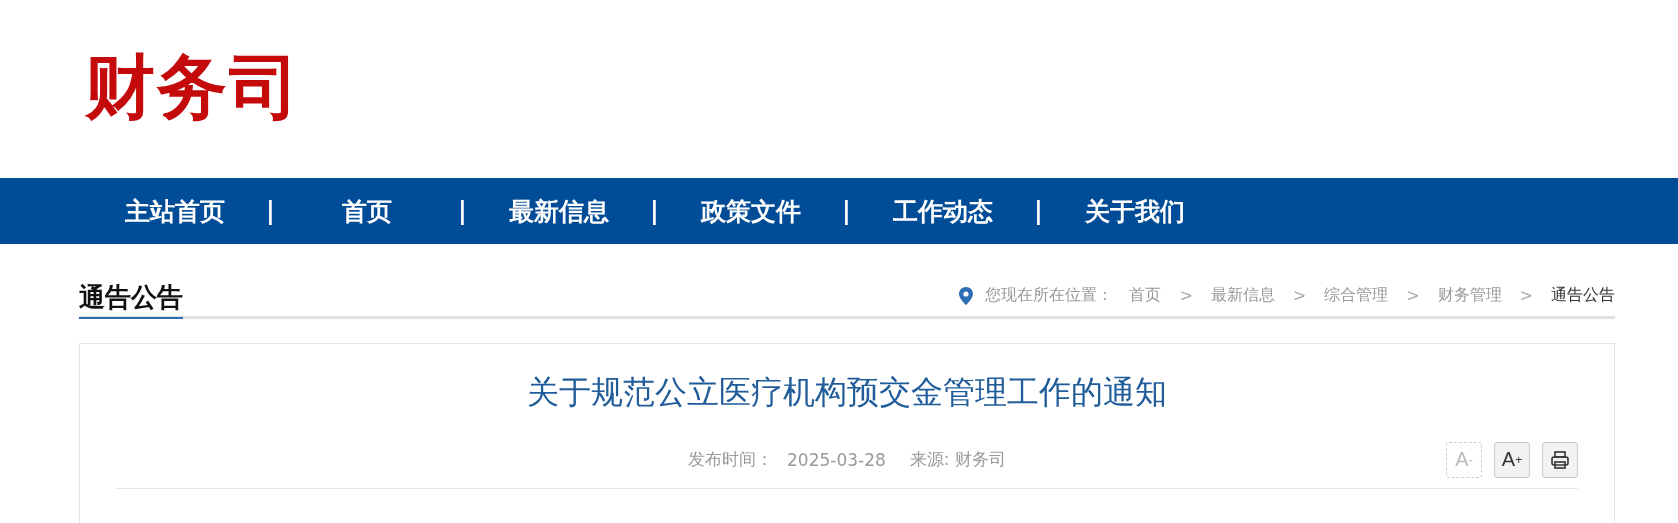 The image size is (1678, 523). I want to click on article-title: 关于规范公立医疗机构预交金管理工作的通知, so click(847, 392).